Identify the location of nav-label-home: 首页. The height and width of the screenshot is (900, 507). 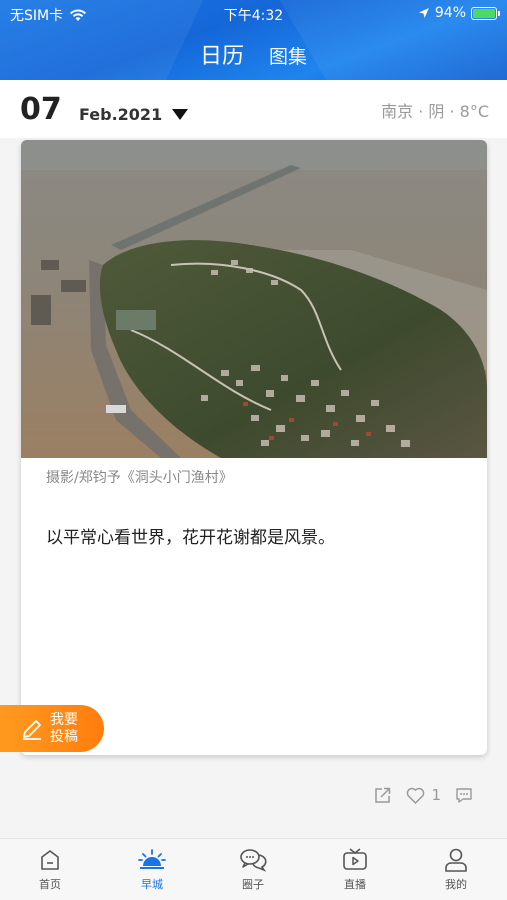
(50, 884).